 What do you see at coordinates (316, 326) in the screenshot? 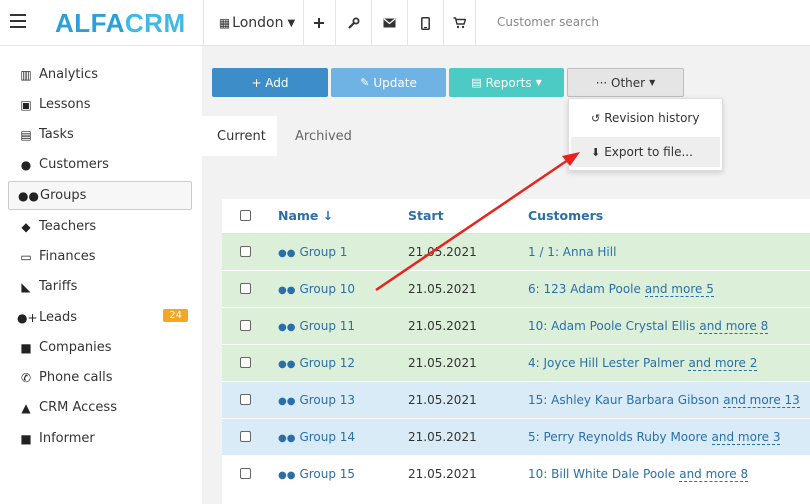
I see `group-name-link: ●● Group 11` at bounding box center [316, 326].